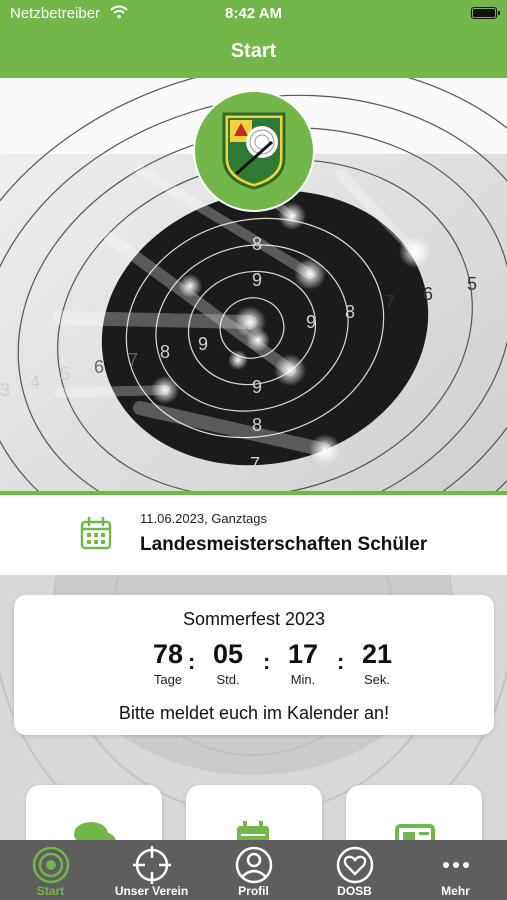  Describe the element at coordinates (254, 713) in the screenshot. I see `countdown-note: Bitte meldet euch im Kalender an!` at that location.